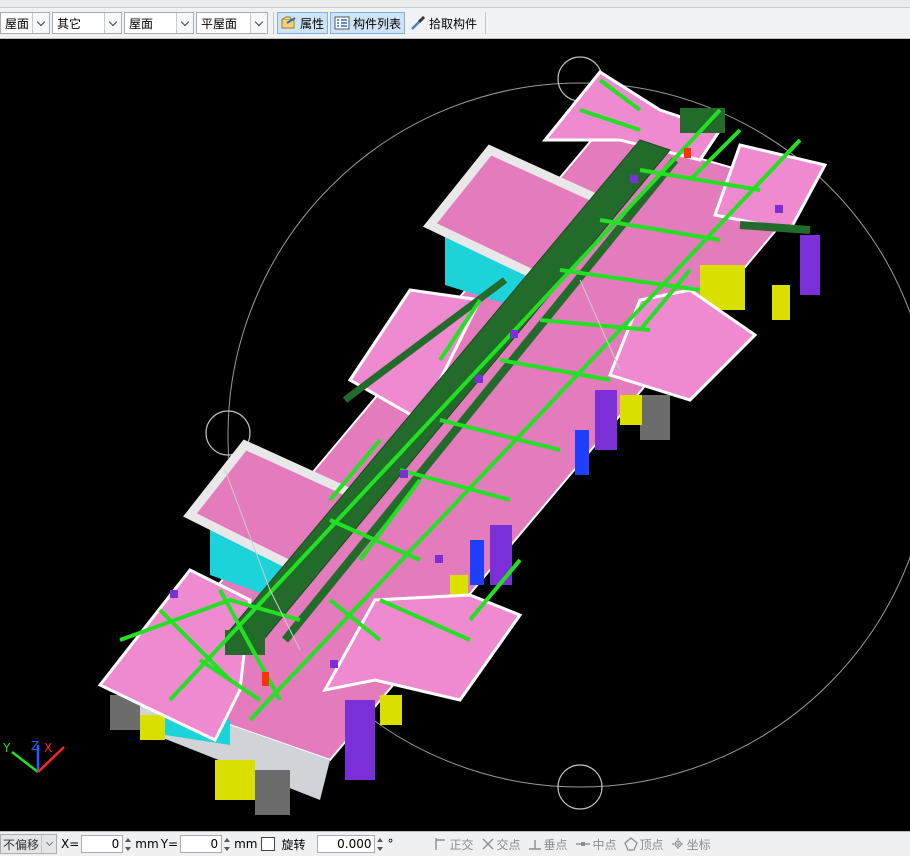 This screenshot has height=856, width=910. I want to click on component-list-button: 构件列表, so click(368, 23).